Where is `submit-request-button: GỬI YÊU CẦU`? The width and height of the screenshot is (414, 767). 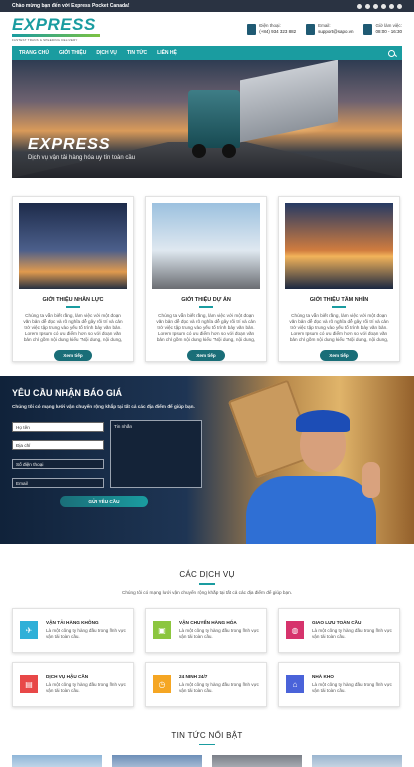 submit-request-button: GỬI YÊU CẦU is located at coordinates (104, 501).